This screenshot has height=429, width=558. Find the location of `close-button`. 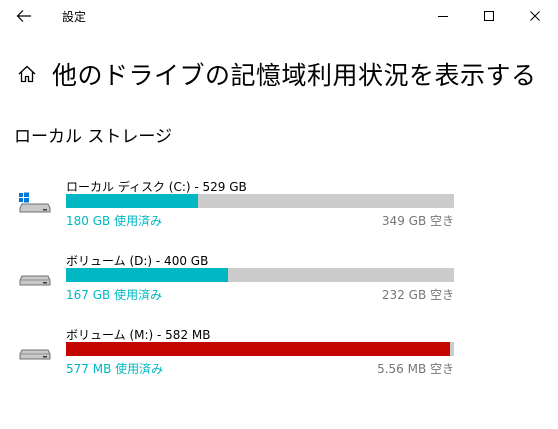

close-button is located at coordinates (535, 16).